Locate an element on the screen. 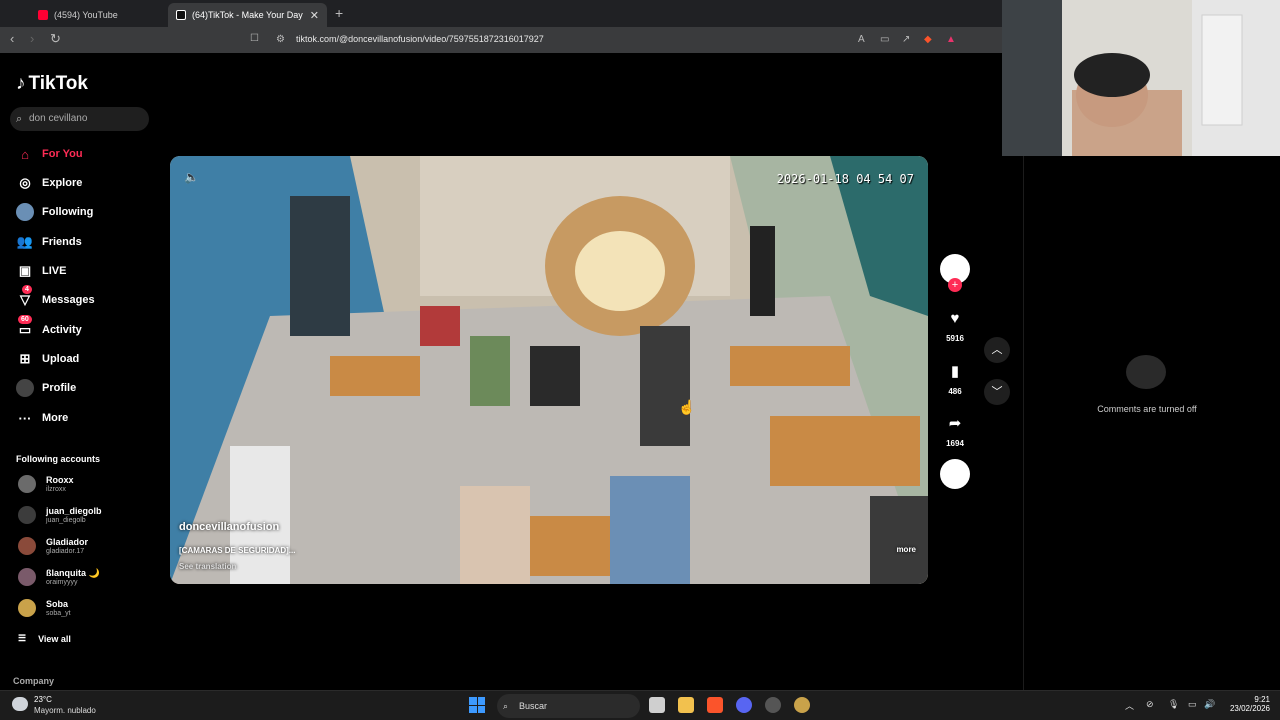 The height and width of the screenshot is (720, 1280). nav-label: Profile is located at coordinates (59, 388).